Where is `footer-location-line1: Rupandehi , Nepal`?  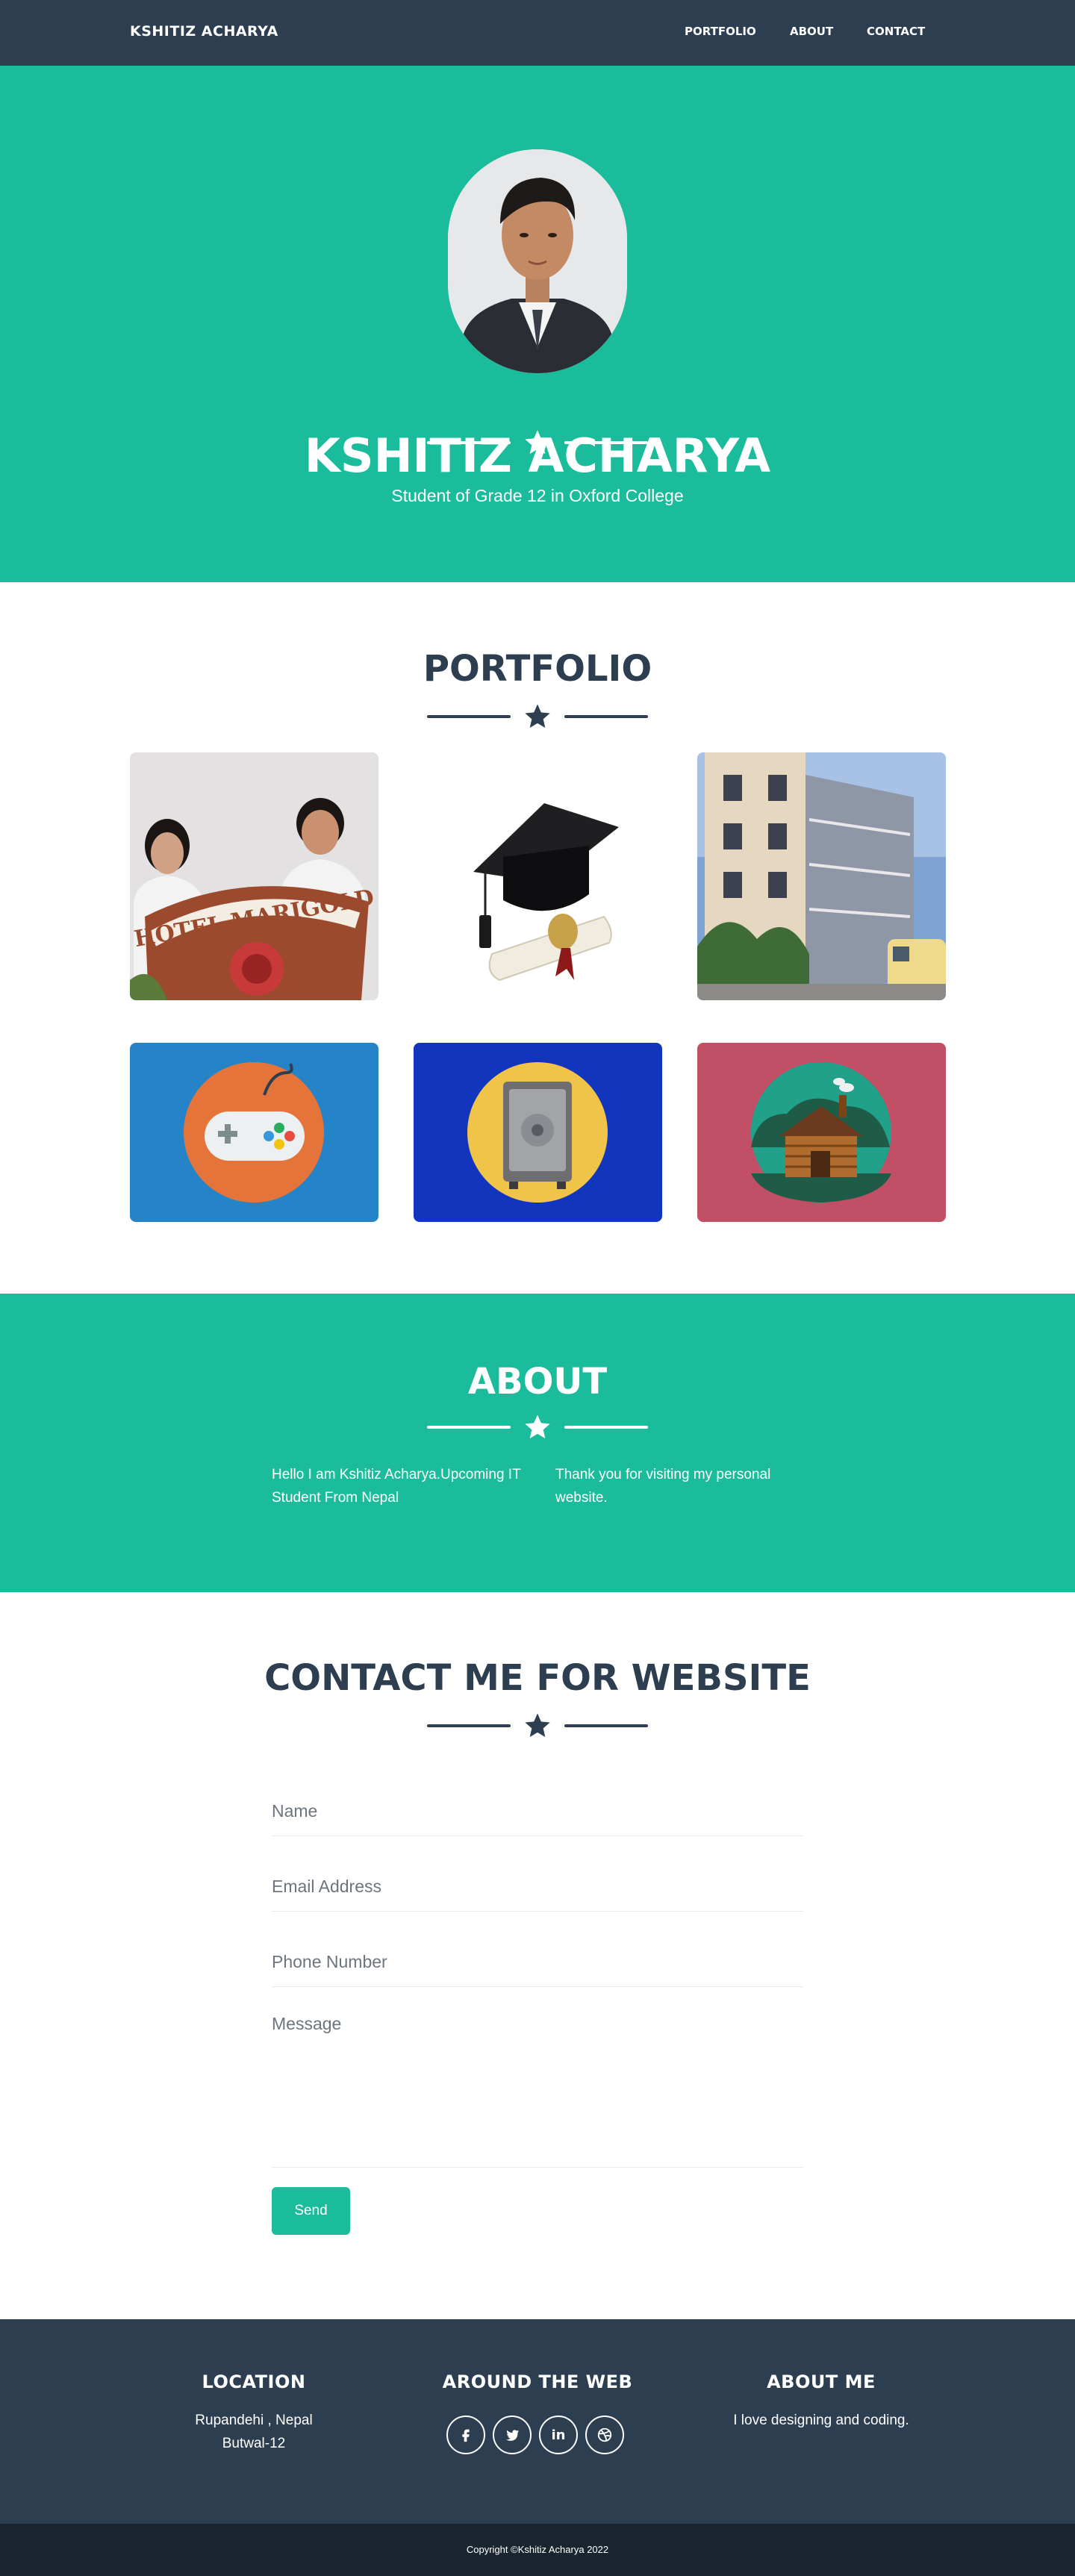
footer-location-line1: Rupandehi , Nepal is located at coordinates (254, 2420).